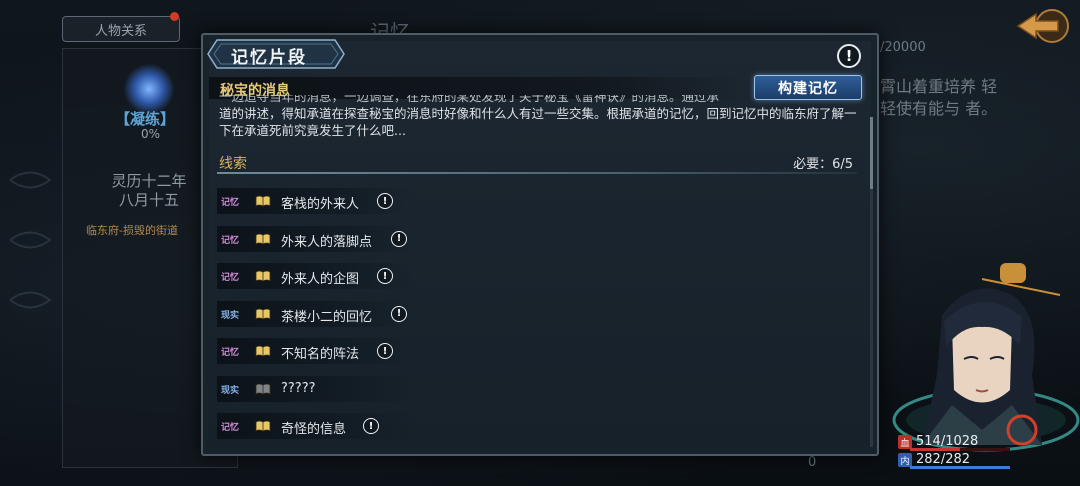 This screenshot has height=486, width=1080. I want to click on clues-required-count: 必要：6/5, so click(823, 164).